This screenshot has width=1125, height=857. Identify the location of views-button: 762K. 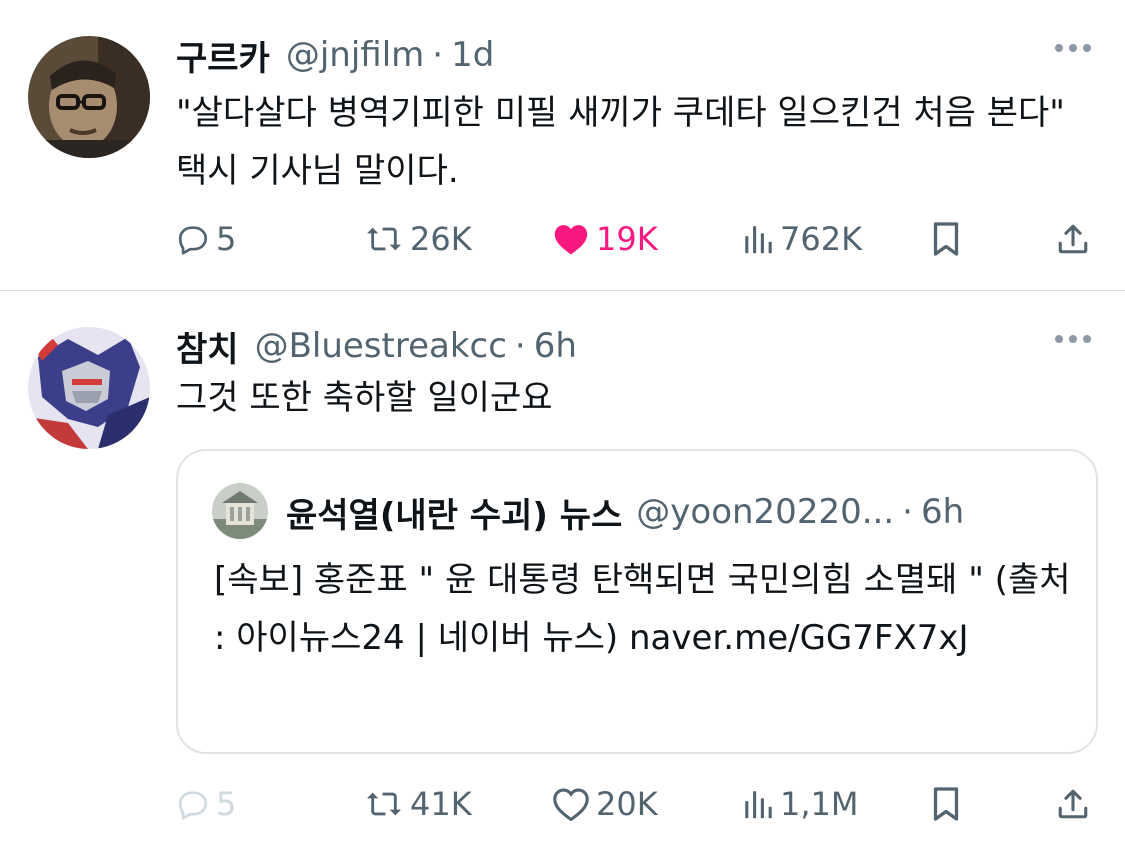
(802, 239).